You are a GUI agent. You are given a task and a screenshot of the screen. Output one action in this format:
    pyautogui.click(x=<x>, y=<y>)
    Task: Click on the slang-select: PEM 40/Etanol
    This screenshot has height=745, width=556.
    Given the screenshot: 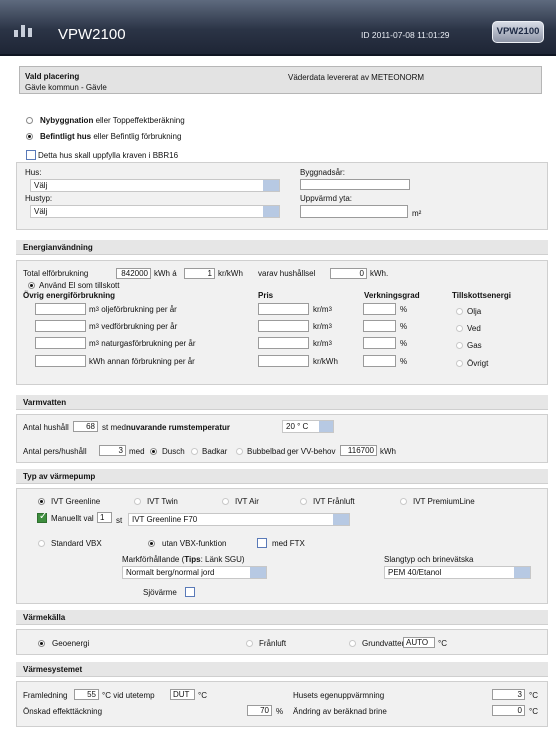 What is the action you would take?
    pyautogui.click(x=457, y=572)
    